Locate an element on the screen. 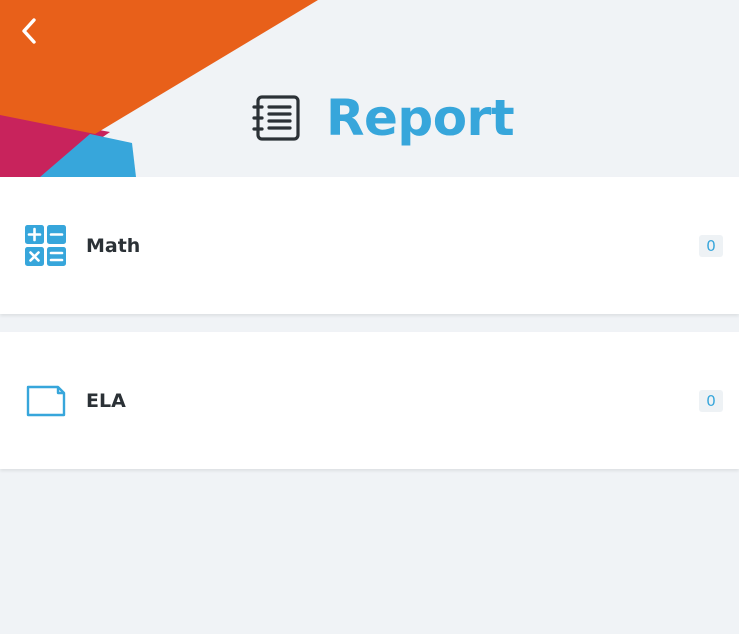  back-button is located at coordinates (29, 31).